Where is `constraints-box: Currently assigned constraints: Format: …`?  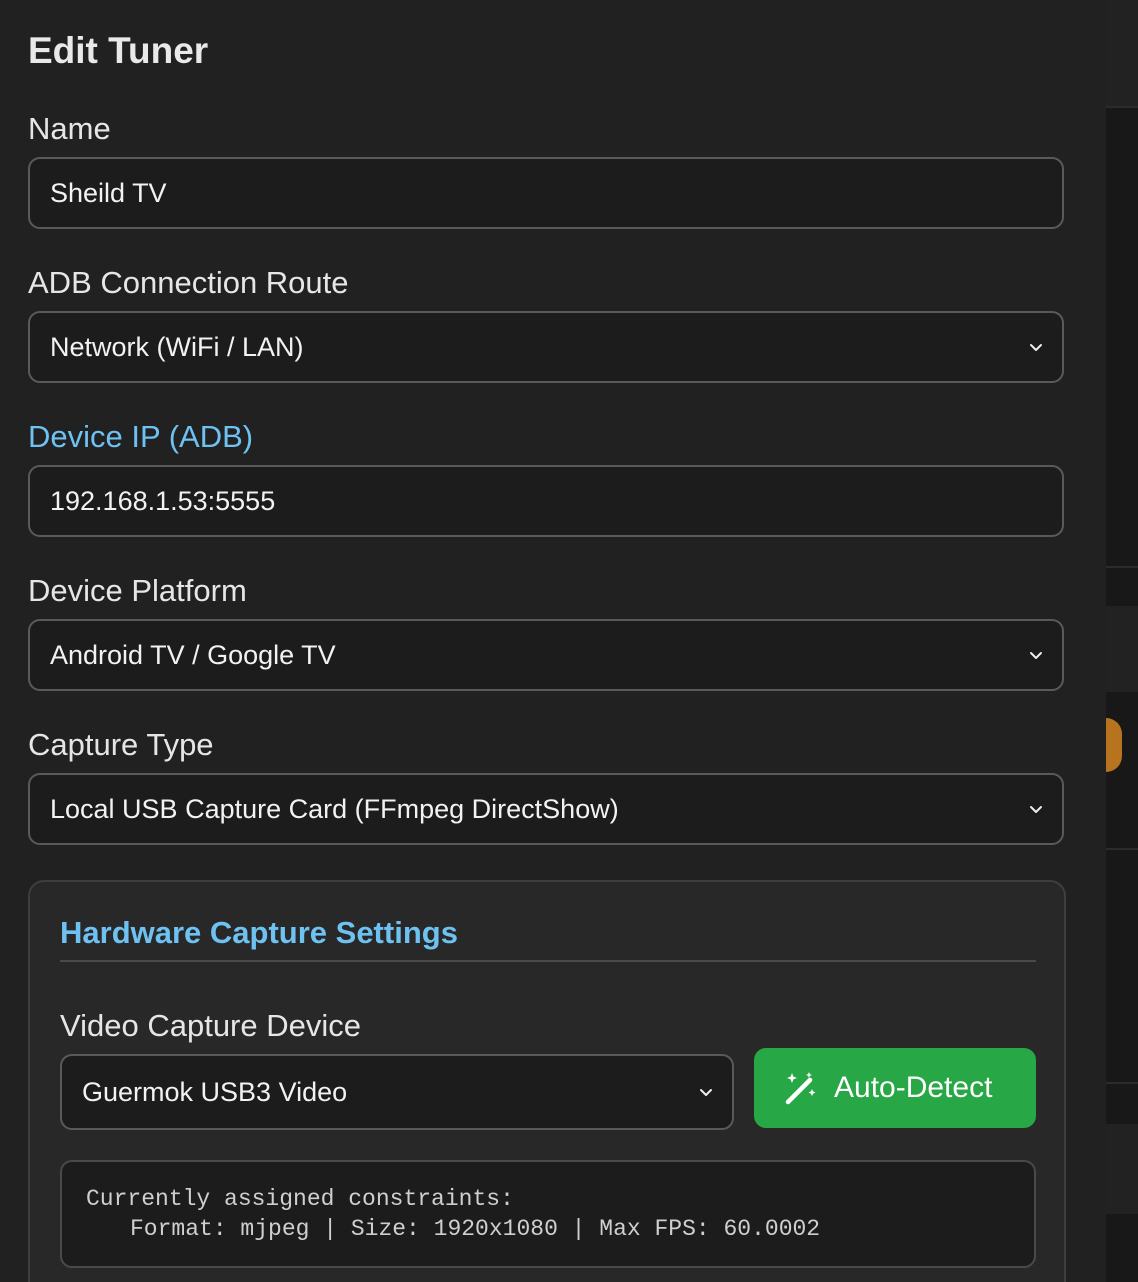
constraints-box: Currently assigned constraints: Format: … is located at coordinates (548, 1214).